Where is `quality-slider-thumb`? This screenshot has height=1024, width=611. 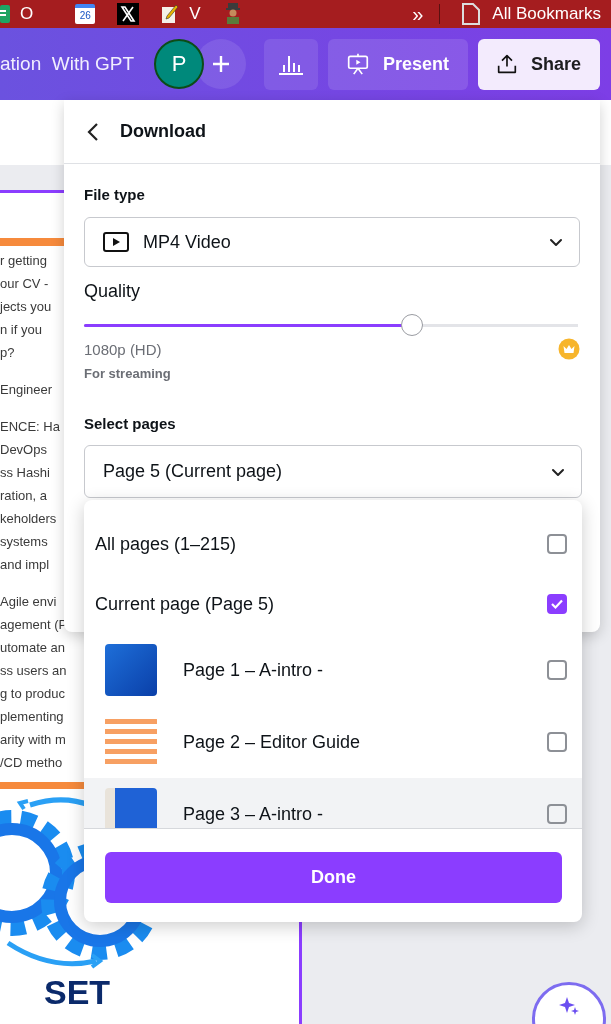 quality-slider-thumb is located at coordinates (412, 325).